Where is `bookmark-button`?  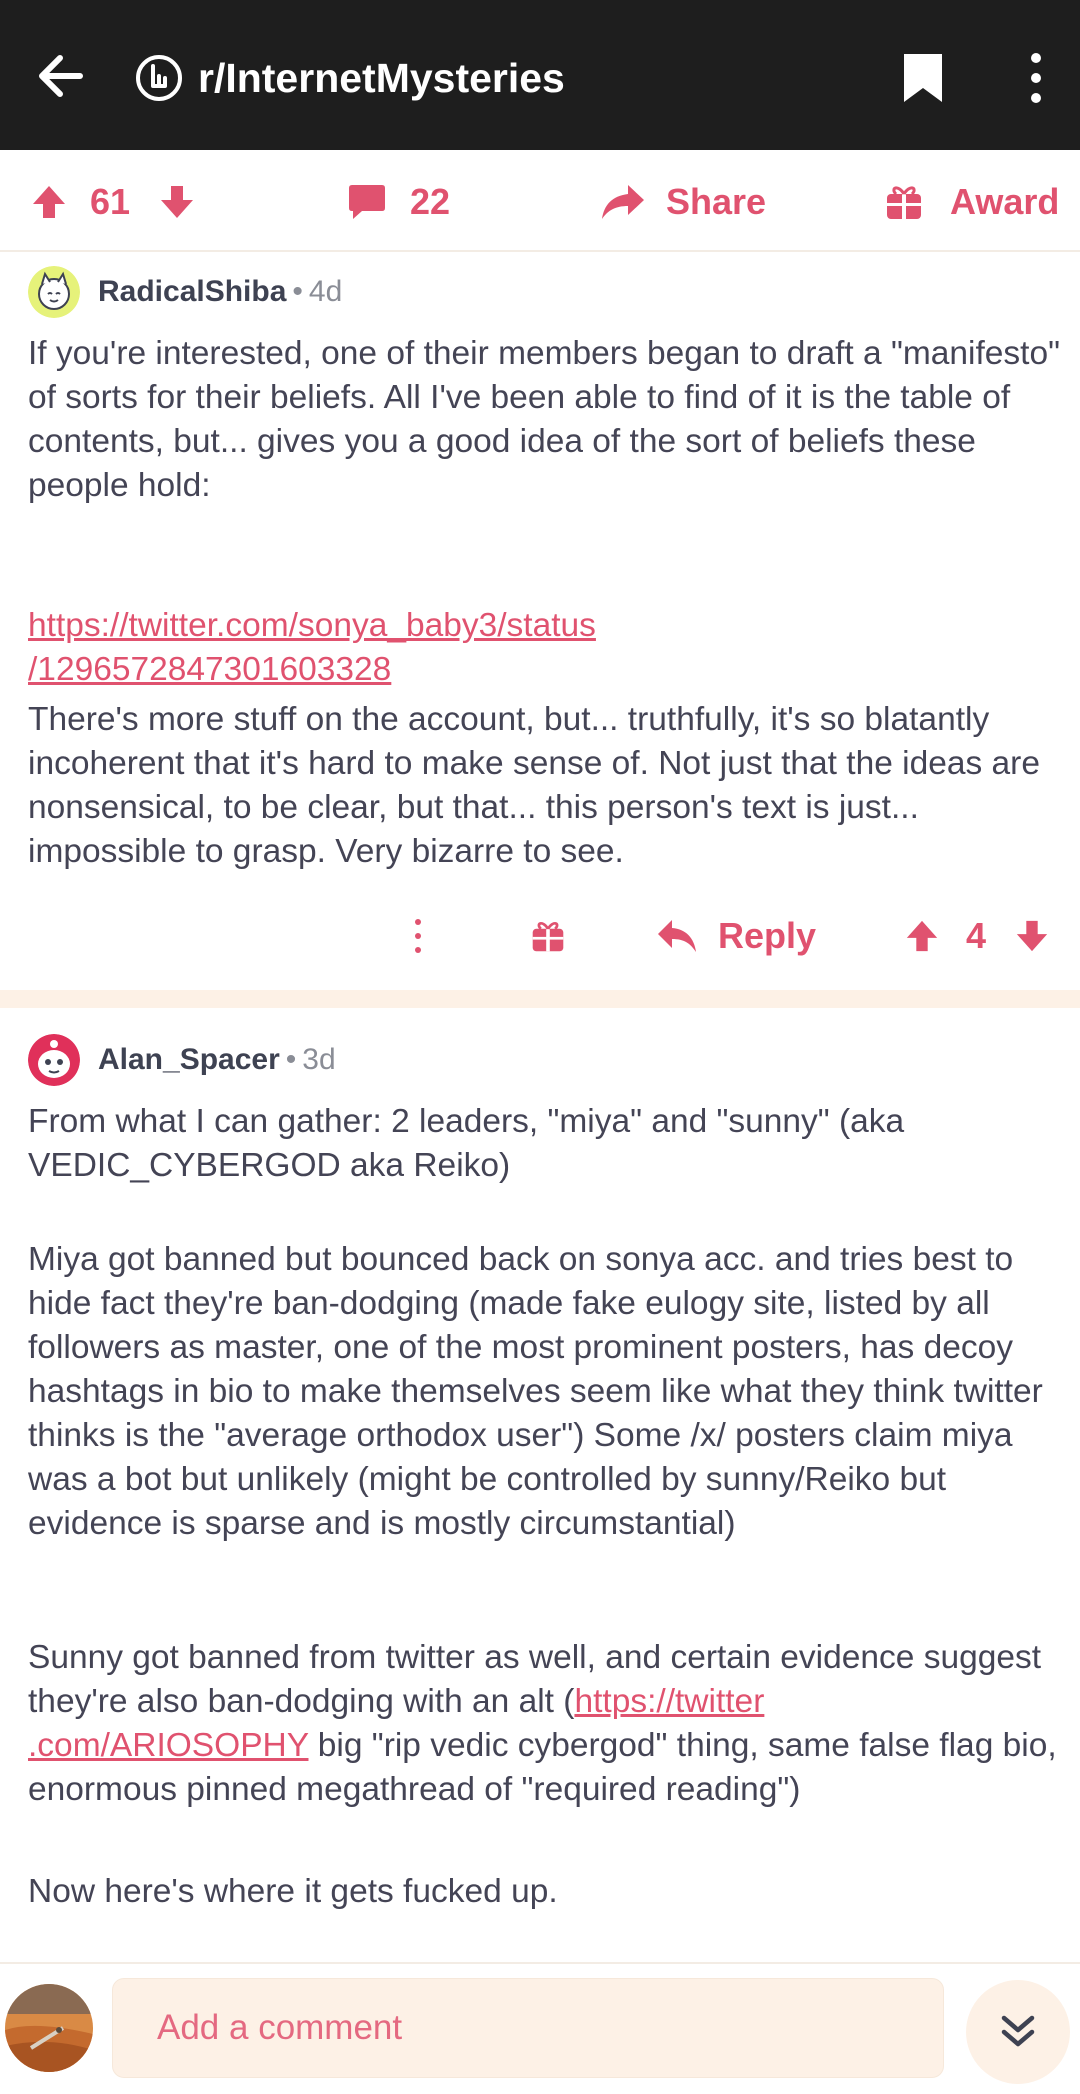
bookmark-button is located at coordinates (923, 78).